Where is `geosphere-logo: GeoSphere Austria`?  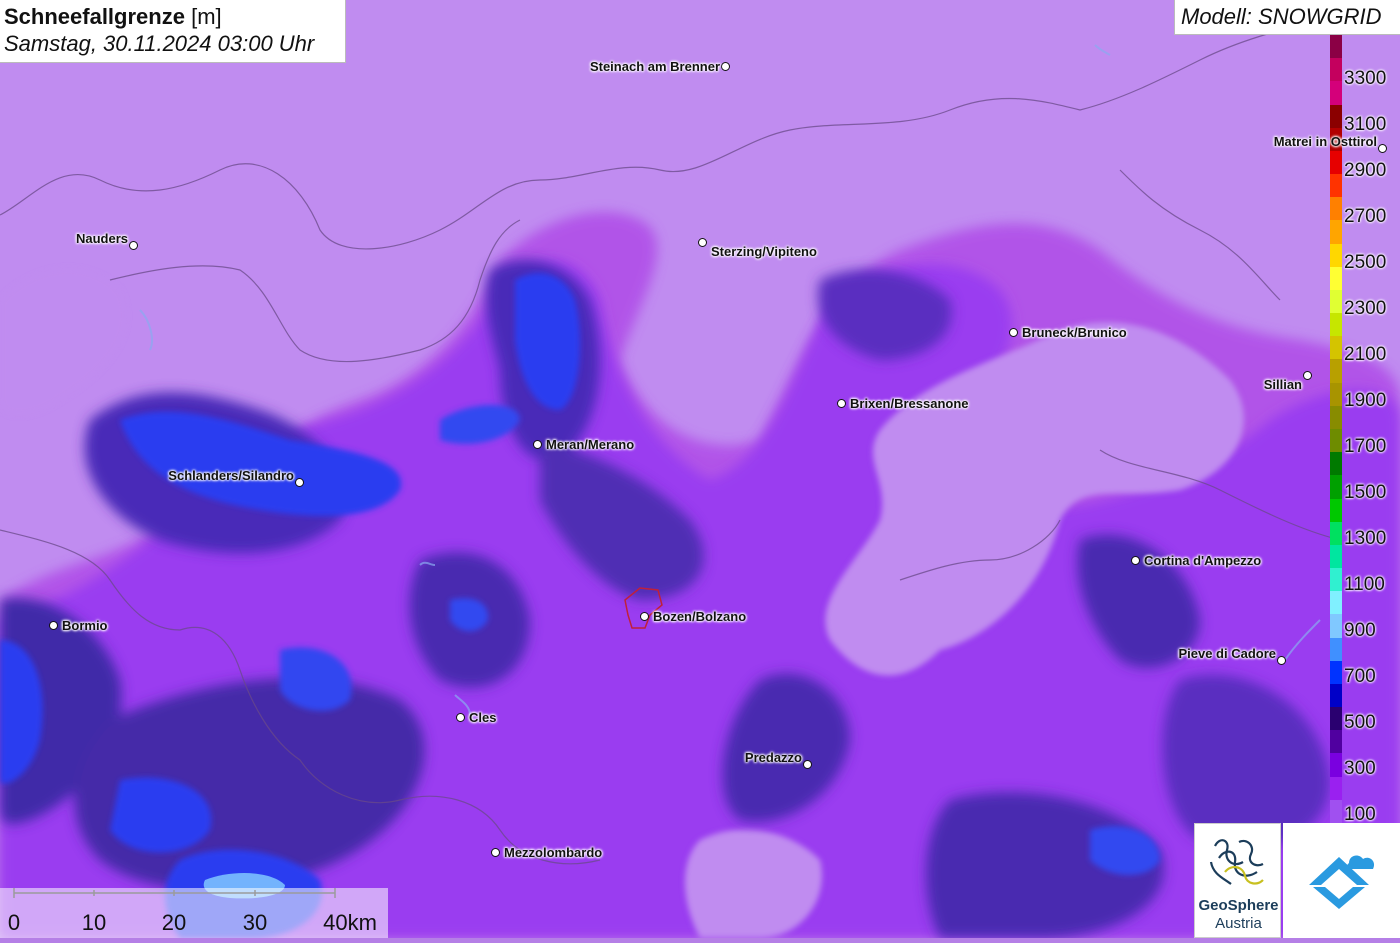 geosphere-logo: GeoSphere Austria is located at coordinates (1237, 880).